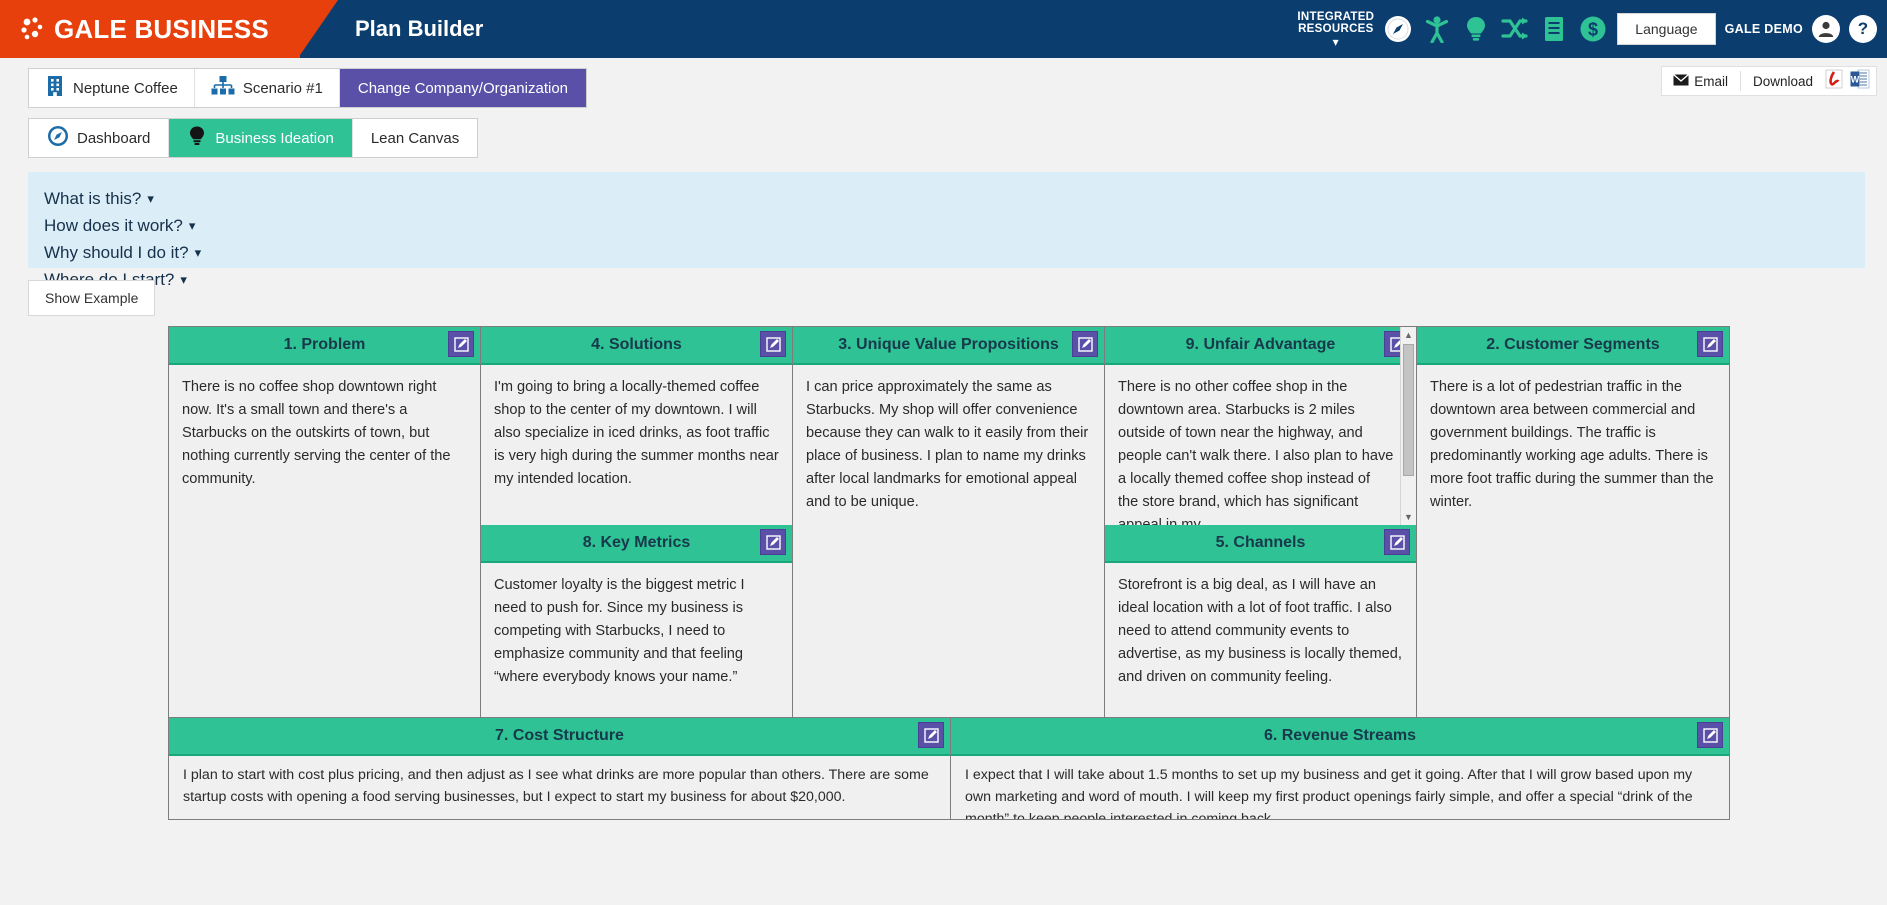 The width and height of the screenshot is (1887, 905). I want to click on card-header: 6. Revenue Streams, so click(1340, 737).